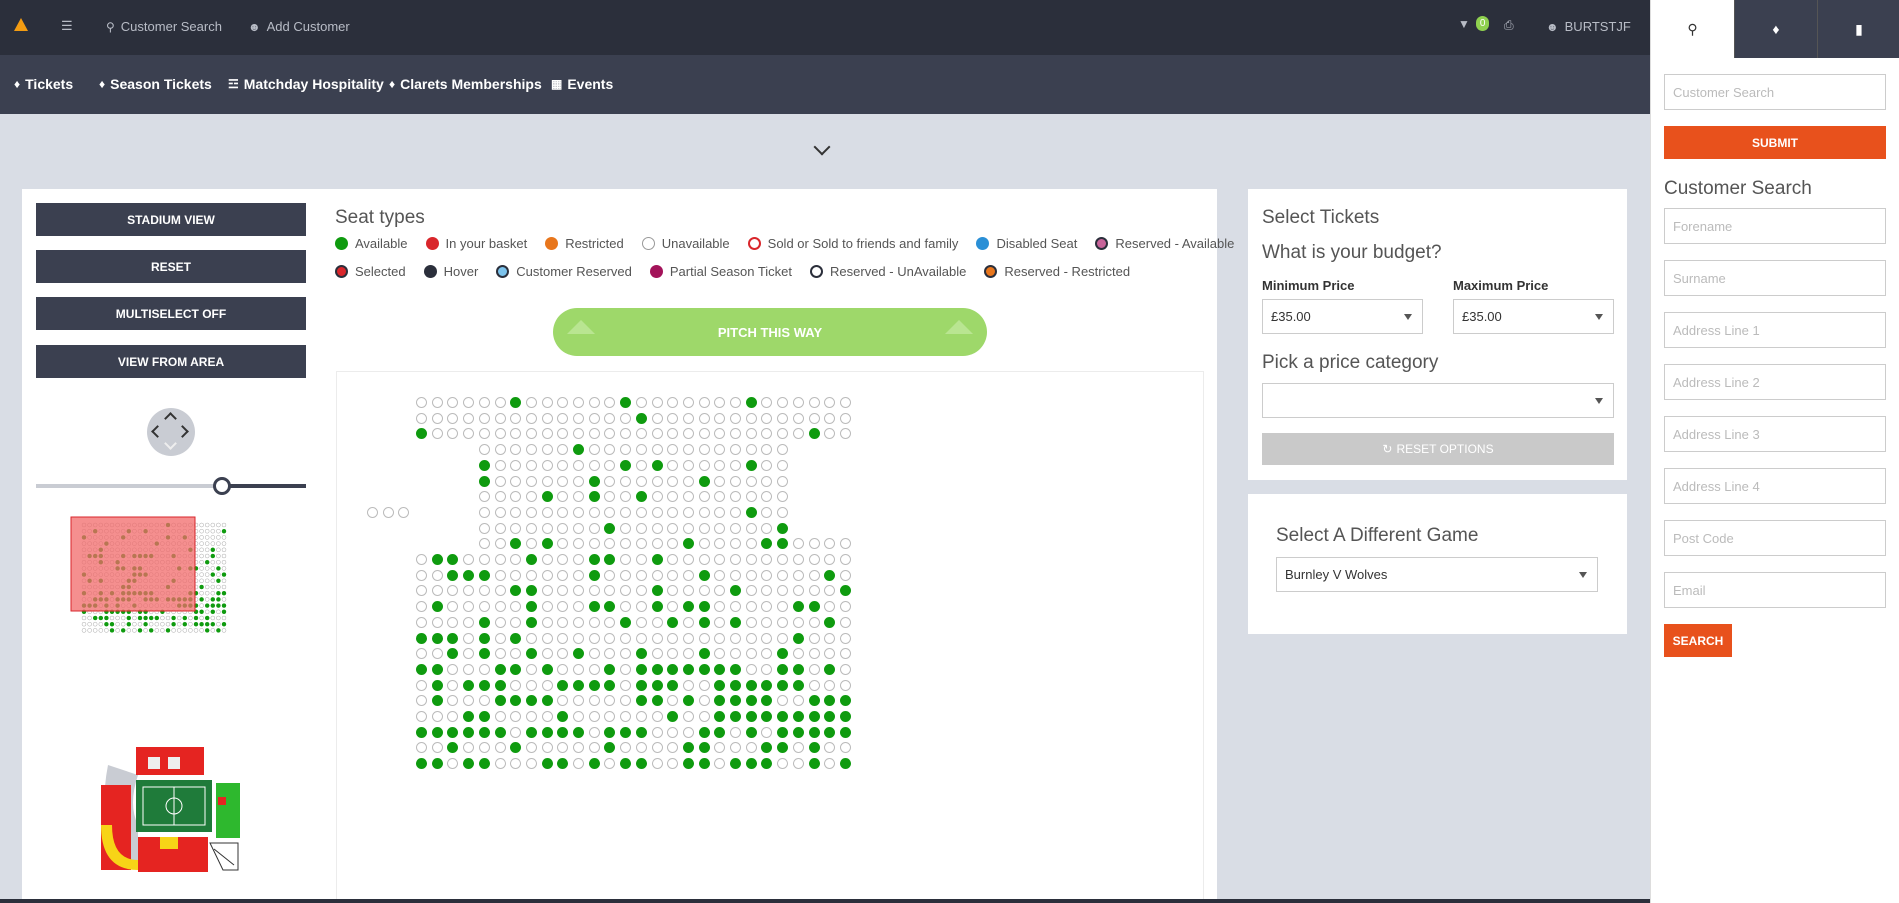  I want to click on address-line-1-field: Address Line 1, so click(1775, 330).